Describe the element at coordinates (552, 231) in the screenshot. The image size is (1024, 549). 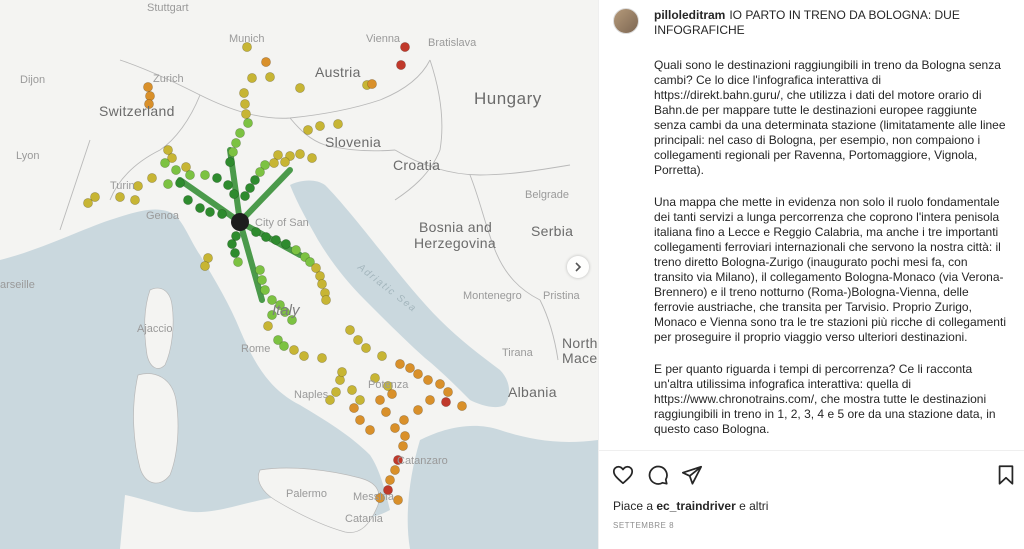
I see `label-serbia: Serbia` at that location.